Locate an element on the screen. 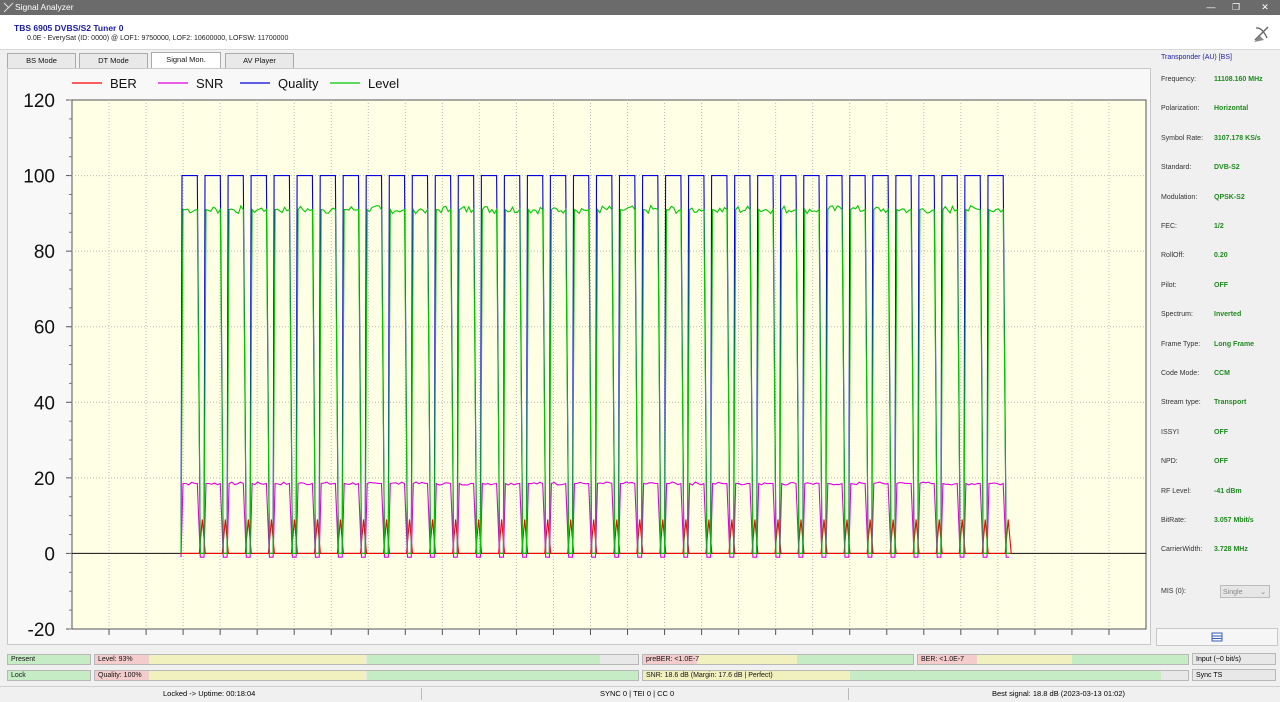  transponder-field: RF Level: -41 dBm is located at coordinates (1217, 494).